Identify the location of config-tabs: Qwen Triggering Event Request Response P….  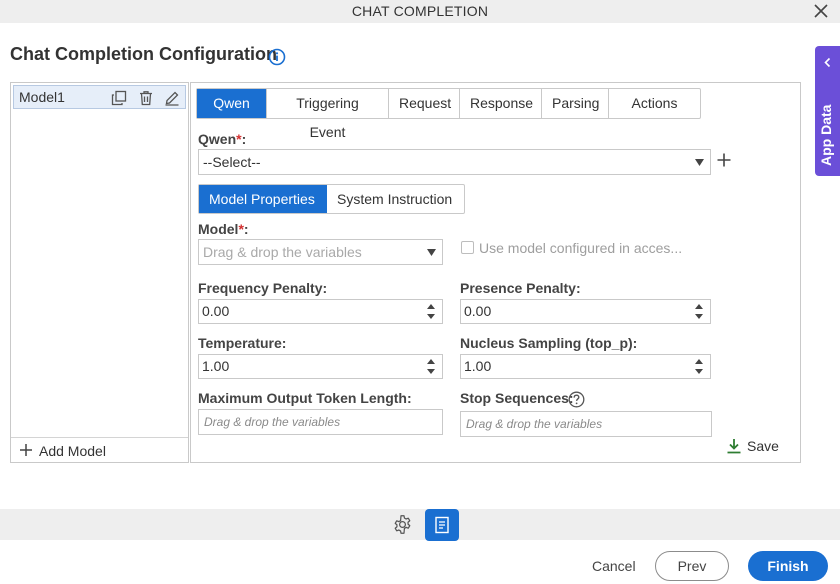
(448, 114).